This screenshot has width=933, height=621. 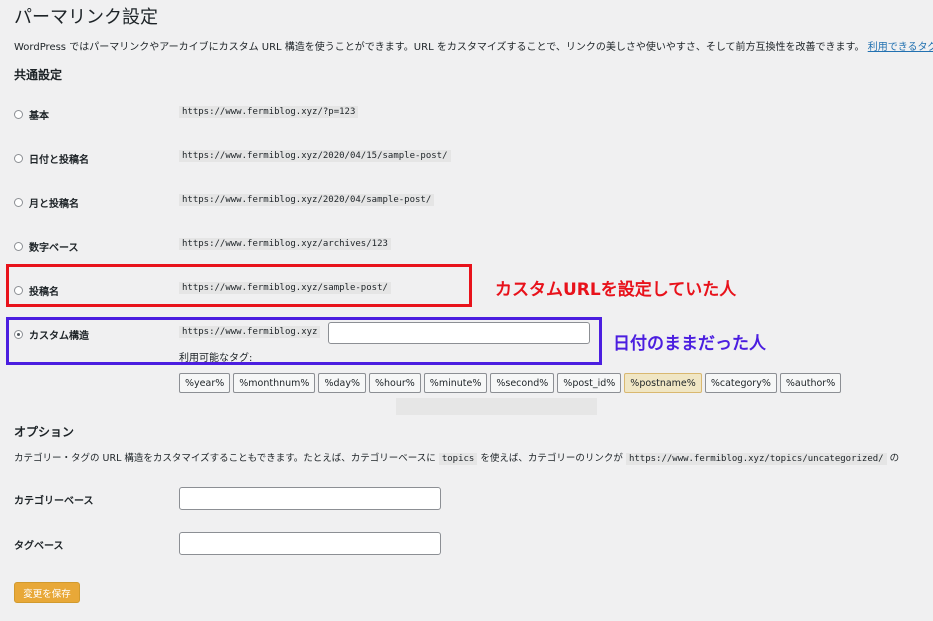 What do you see at coordinates (54, 248) in the screenshot?
I see `option-numeric-label: 数字ベース` at bounding box center [54, 248].